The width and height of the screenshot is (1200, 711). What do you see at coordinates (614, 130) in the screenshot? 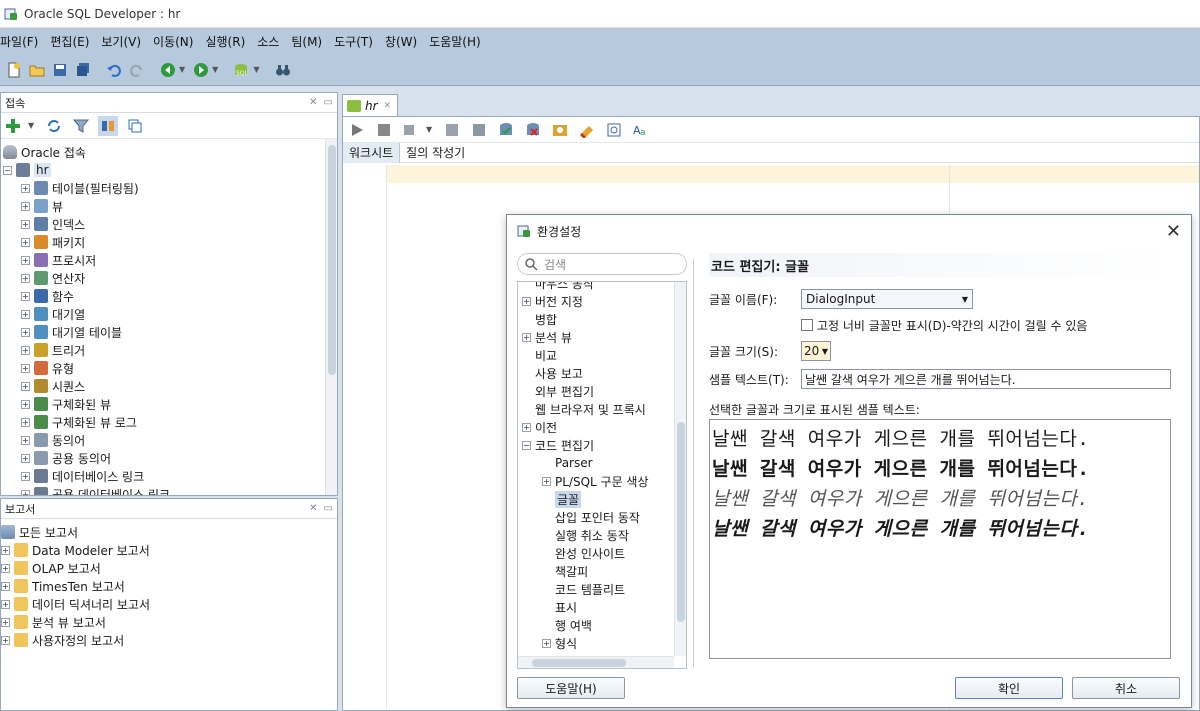
I see `sql-history-icon` at bounding box center [614, 130].